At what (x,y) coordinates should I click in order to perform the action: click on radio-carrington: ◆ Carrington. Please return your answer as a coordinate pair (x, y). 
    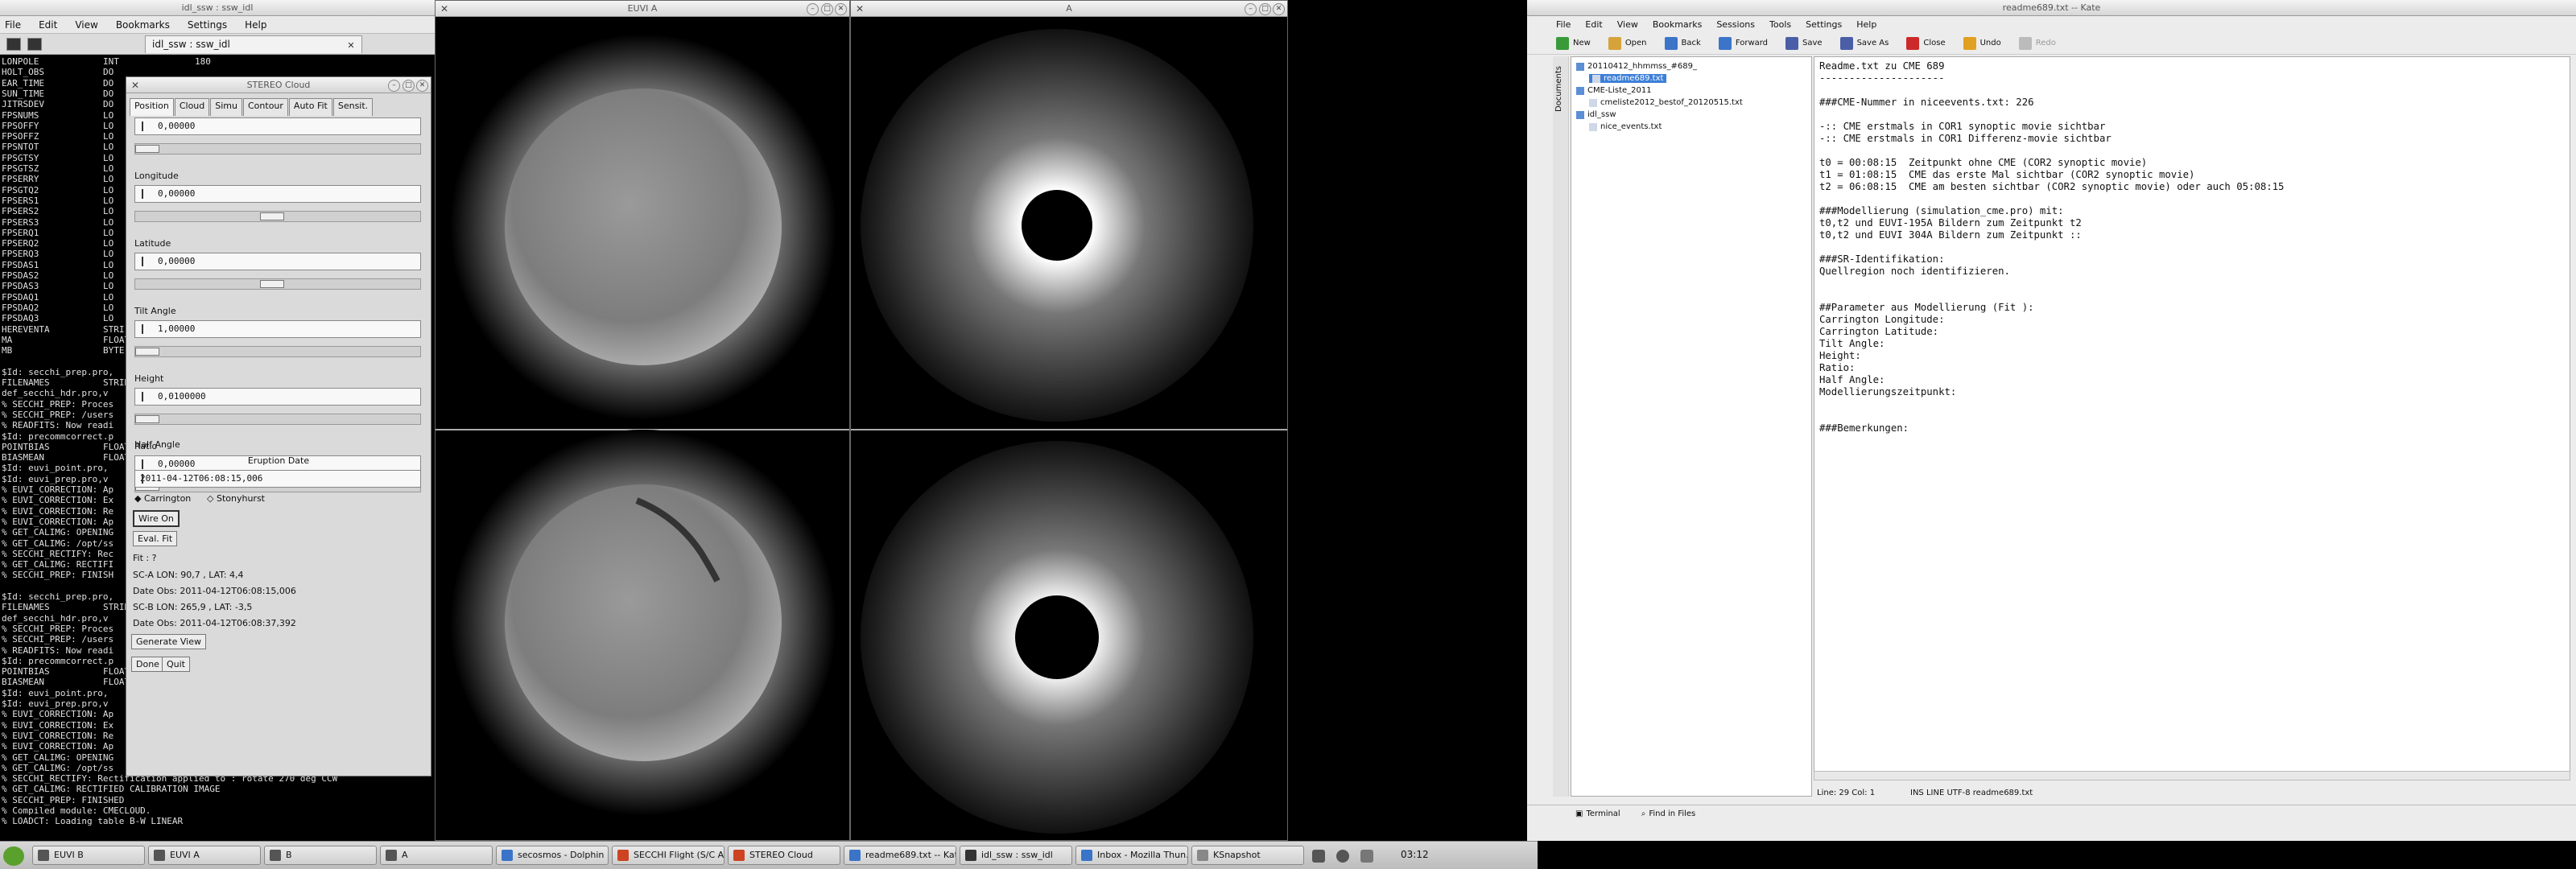
    Looking at the image, I should click on (162, 498).